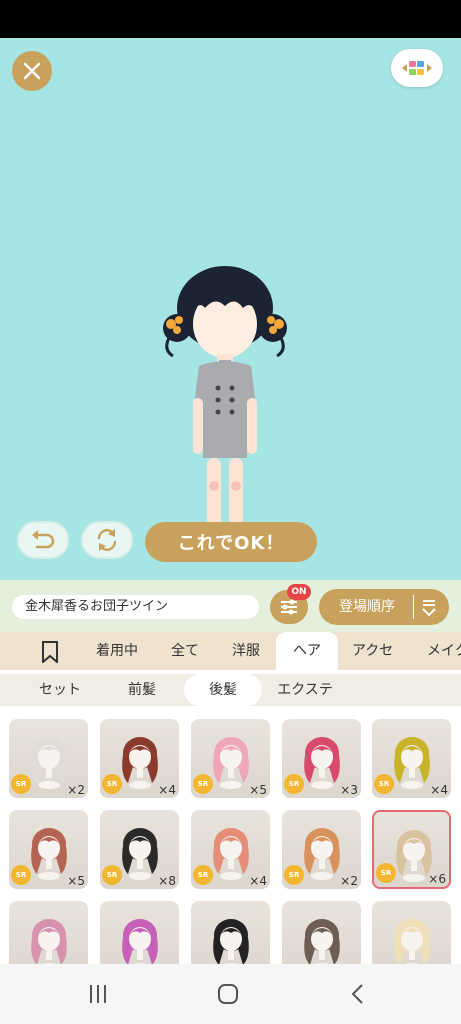 The width and height of the screenshot is (461, 1024). I want to click on system-nav-bar, so click(230, 994).